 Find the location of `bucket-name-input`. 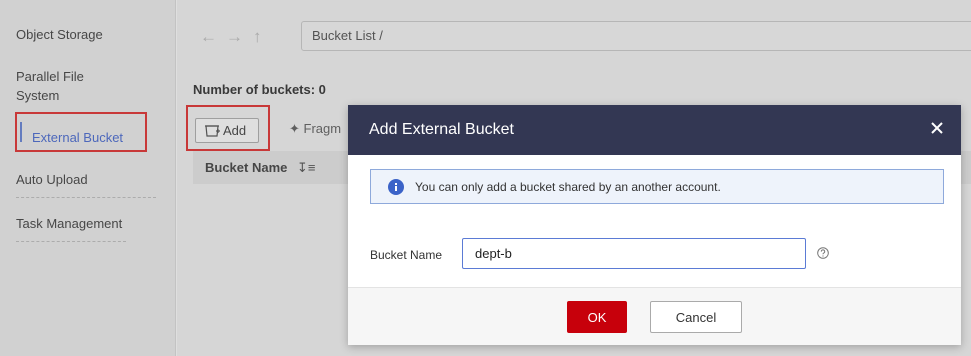

bucket-name-input is located at coordinates (634, 253).